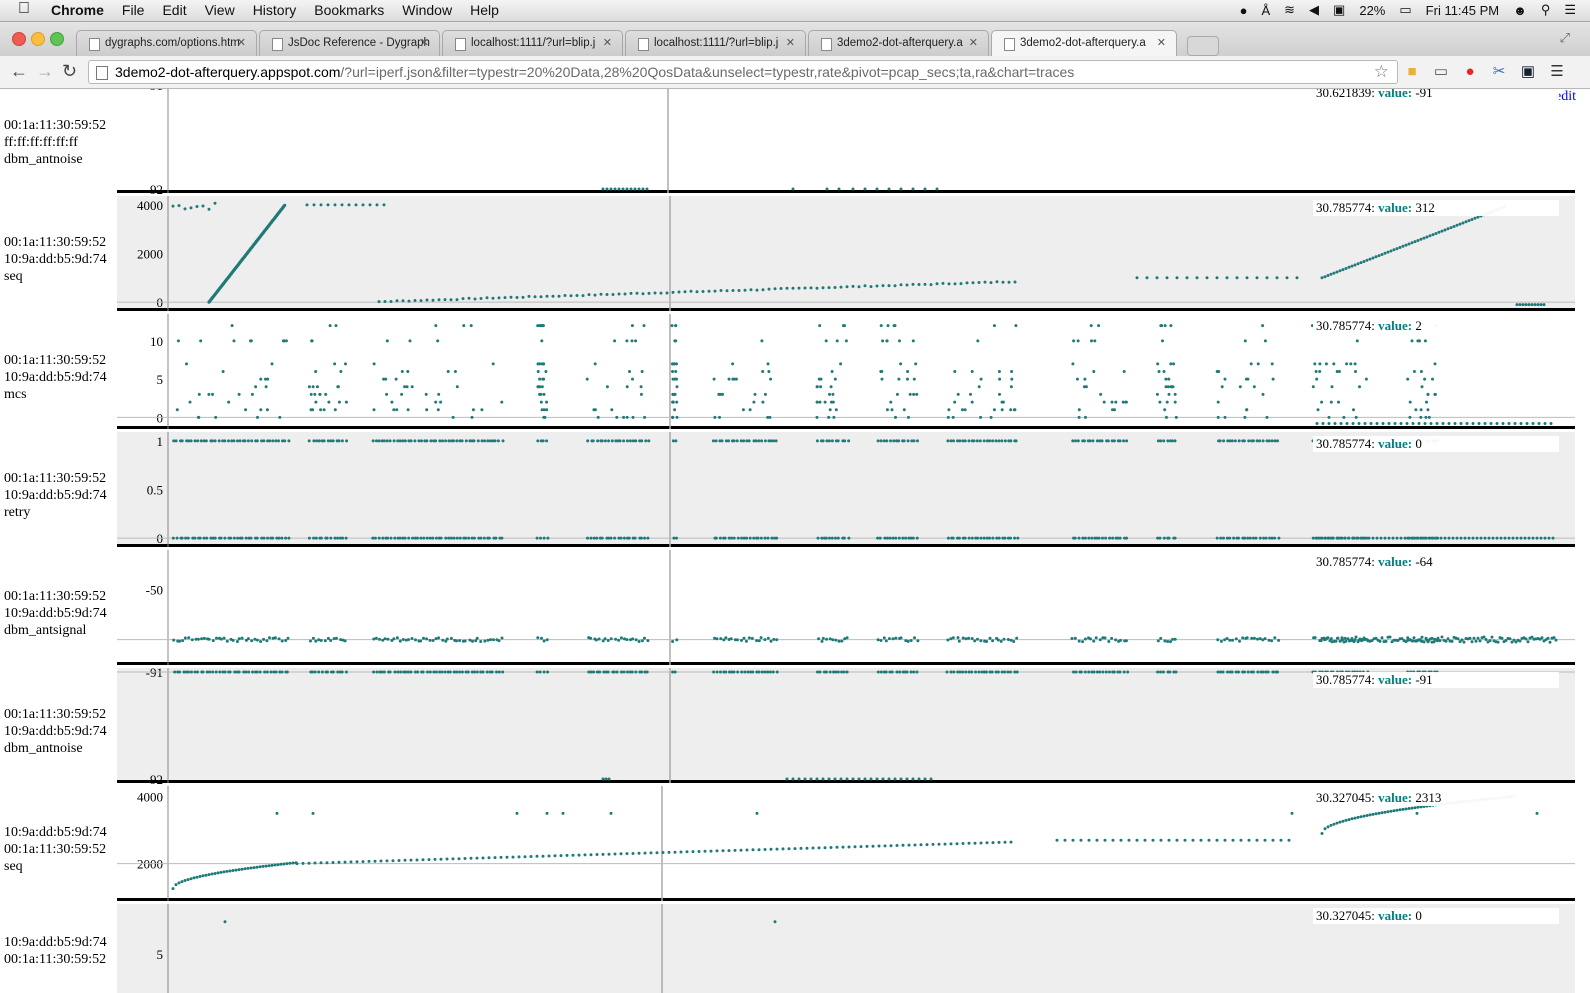  What do you see at coordinates (484, 10) in the screenshot?
I see `menu-help: Help` at bounding box center [484, 10].